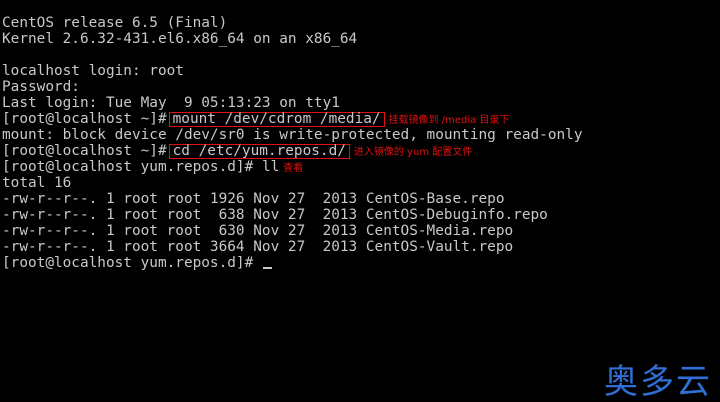 This screenshot has width=720, height=402. I want to click on password-line: Password:, so click(41, 87).